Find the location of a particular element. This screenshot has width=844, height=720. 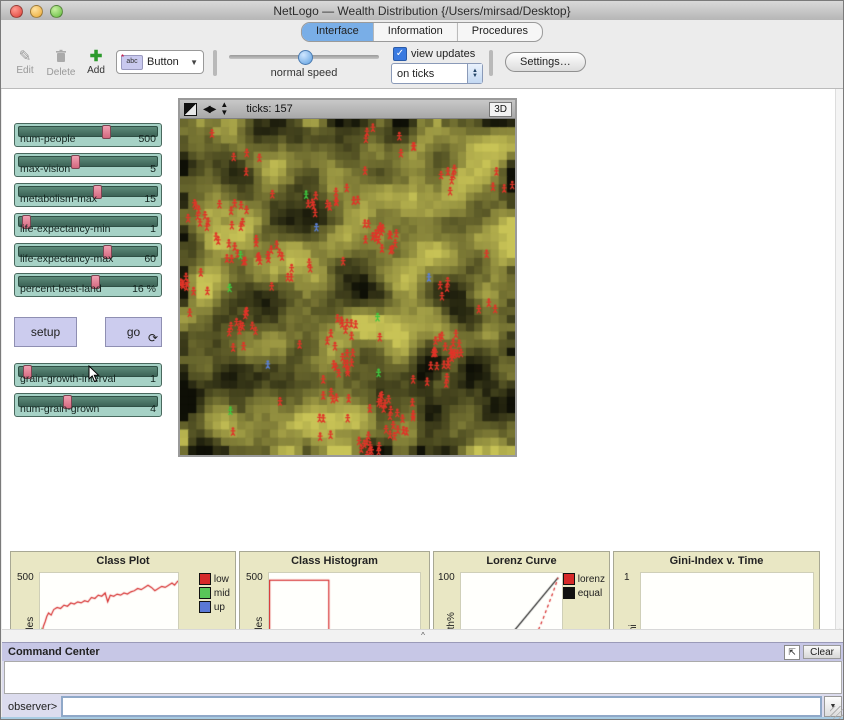

slider-num-grain-grown: num-grain-grown 4 is located at coordinates (88, 405).